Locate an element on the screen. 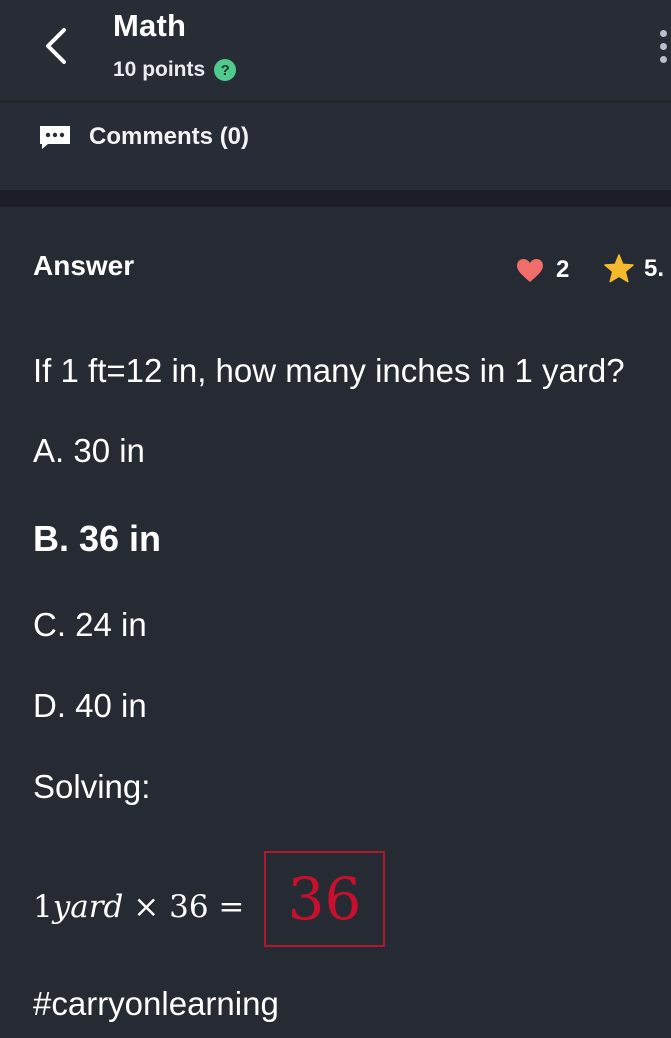 The width and height of the screenshot is (671, 1038). equation-operator: × is located at coordinates (146, 907).